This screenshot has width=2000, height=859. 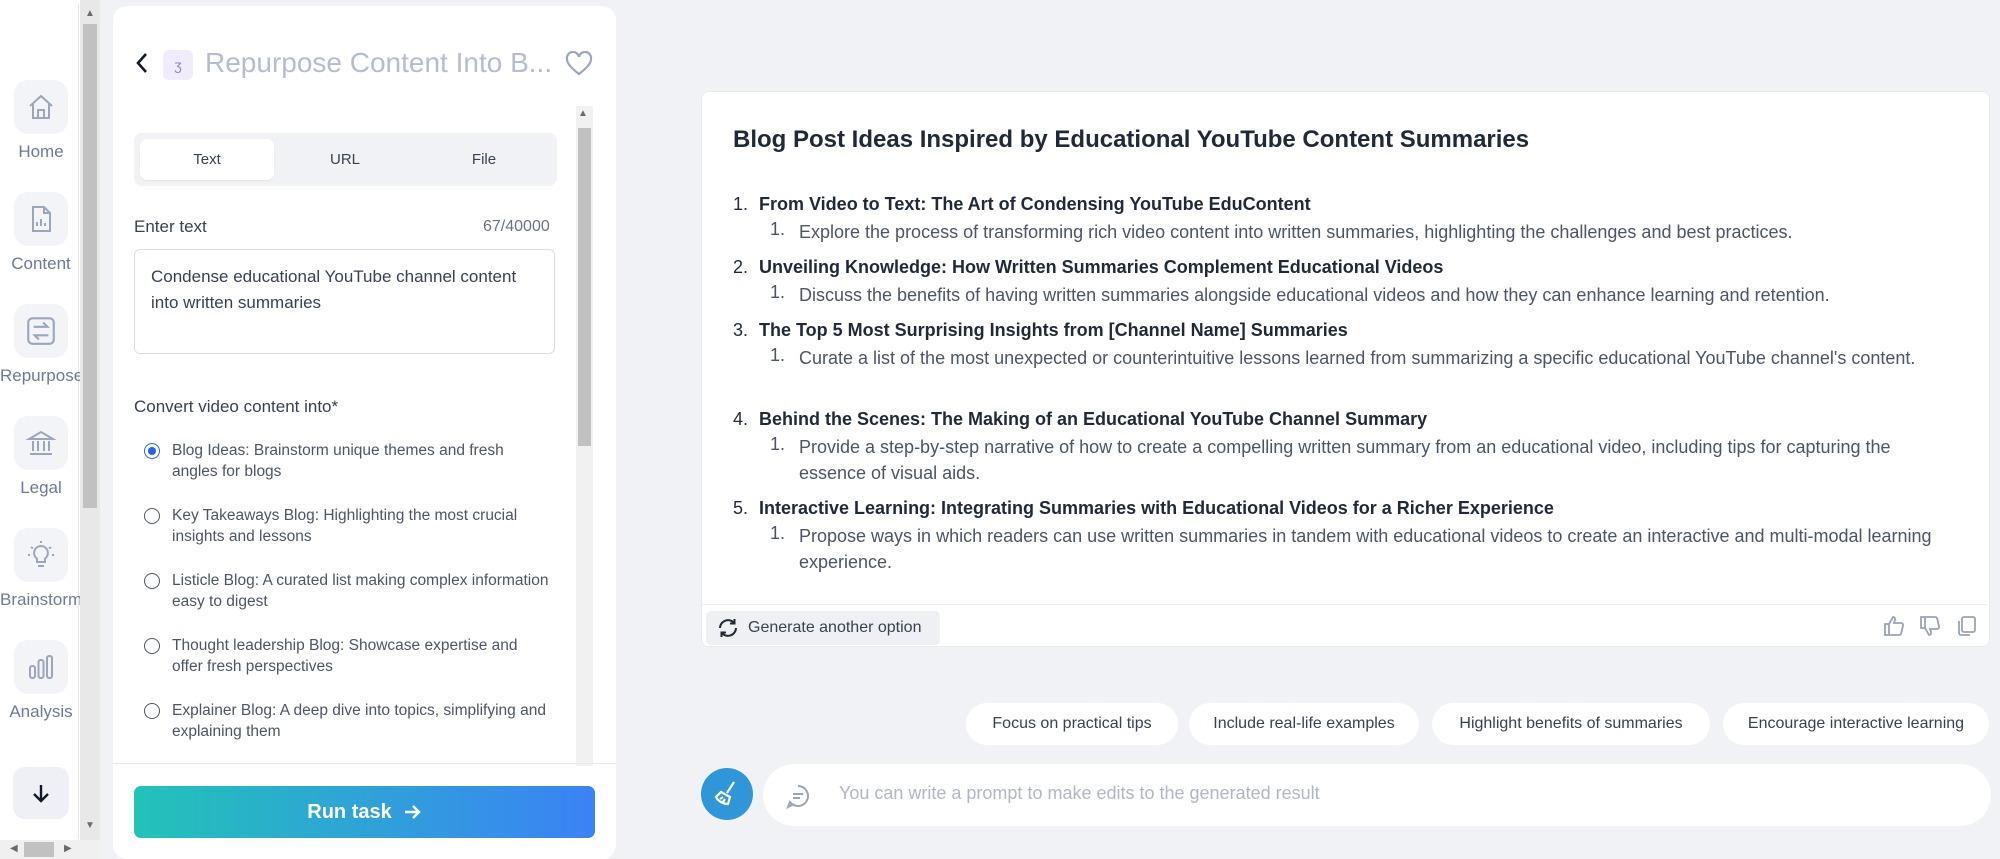 I want to click on assistant-avatar, so click(x=727, y=794).